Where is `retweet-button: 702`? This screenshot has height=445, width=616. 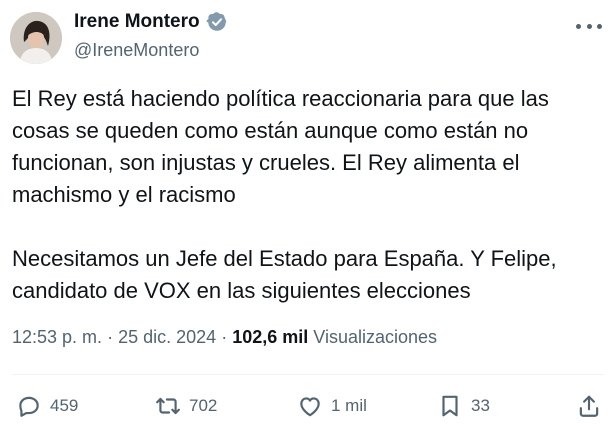
retweet-button: 702 is located at coordinates (186, 406).